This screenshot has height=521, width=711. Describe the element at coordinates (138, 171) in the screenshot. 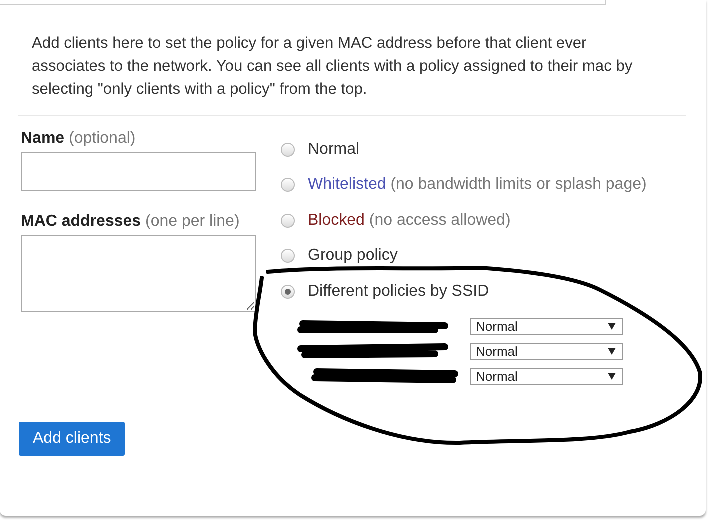

I see `input-field` at that location.